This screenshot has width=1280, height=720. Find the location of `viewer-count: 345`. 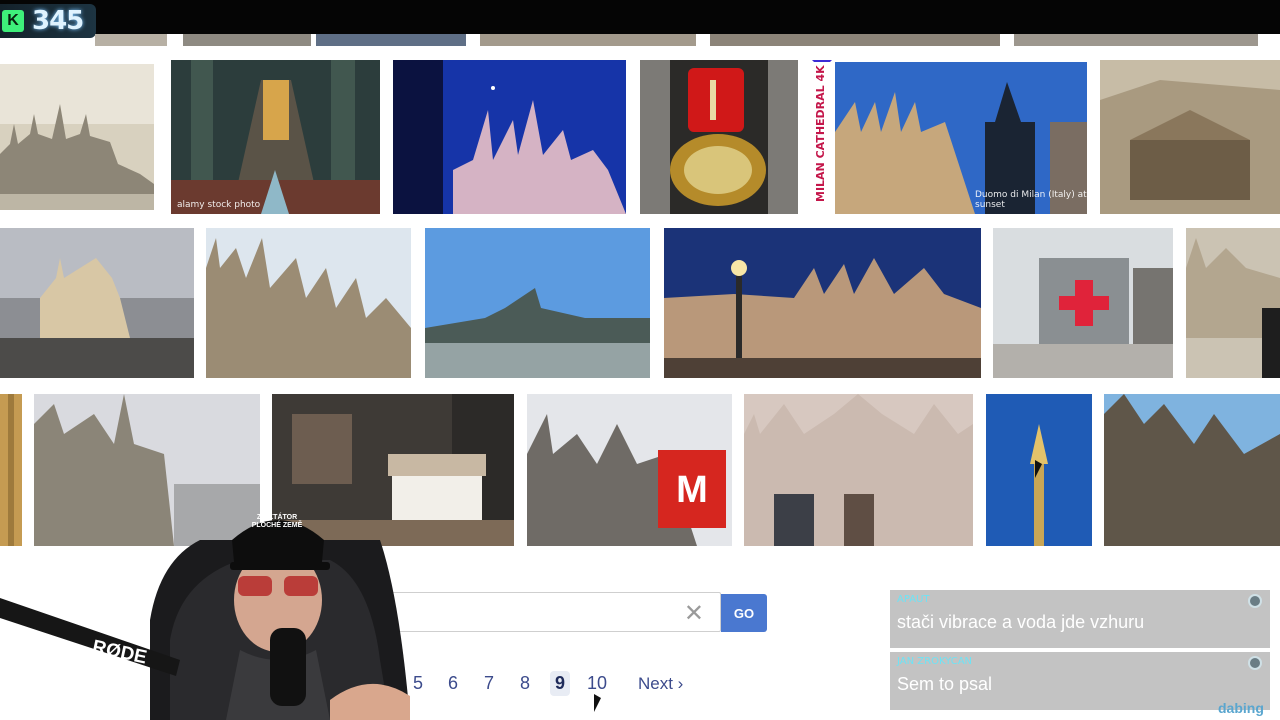

viewer-count: 345 is located at coordinates (58, 21).